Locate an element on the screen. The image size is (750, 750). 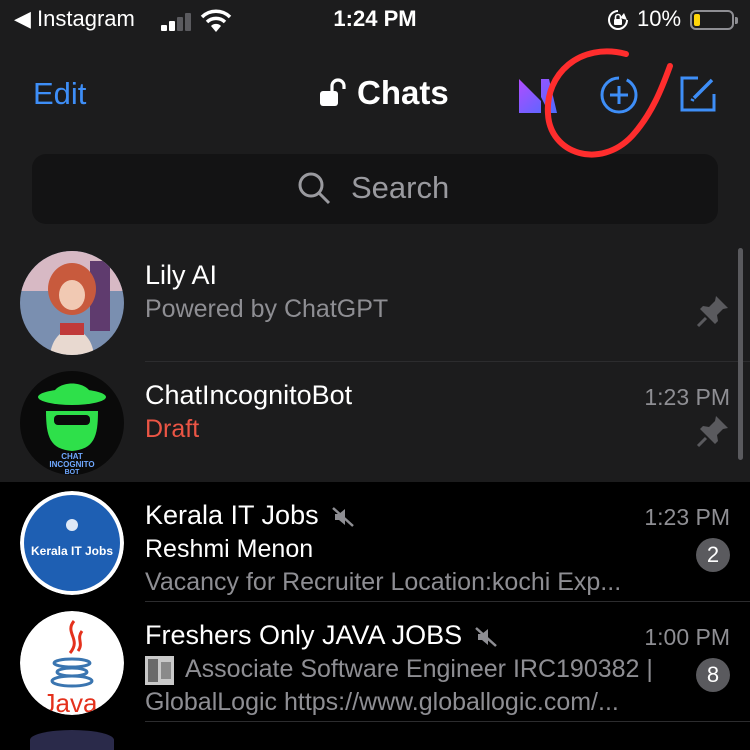
chat-time: 1:00 PM is located at coordinates (687, 637).